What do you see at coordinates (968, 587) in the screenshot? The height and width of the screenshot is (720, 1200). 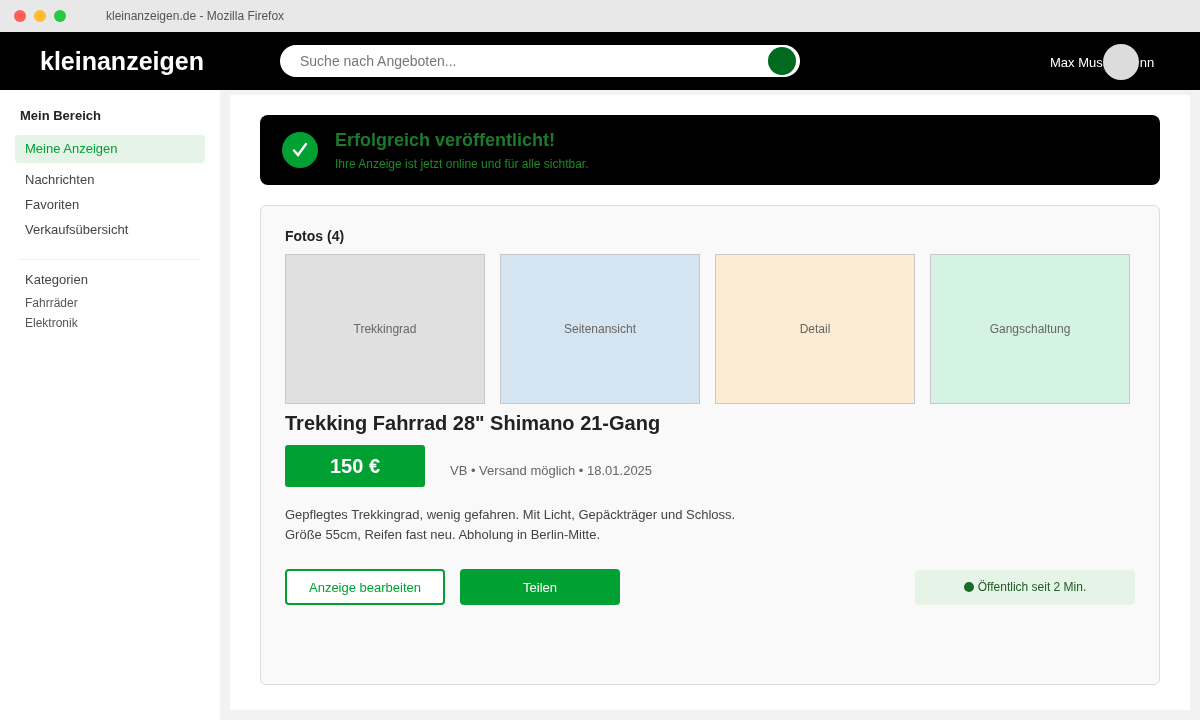 I see `status-dot-icon` at bounding box center [968, 587].